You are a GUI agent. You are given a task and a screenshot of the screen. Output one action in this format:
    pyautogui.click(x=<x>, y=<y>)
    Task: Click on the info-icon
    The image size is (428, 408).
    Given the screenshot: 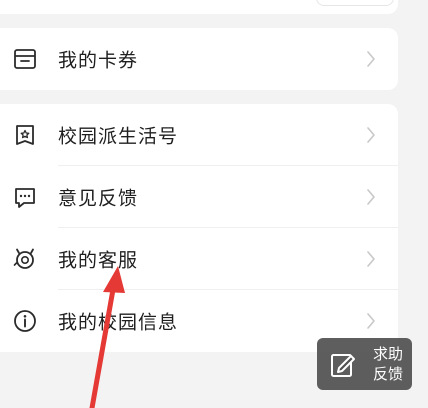 What is the action you would take?
    pyautogui.click(x=25, y=321)
    